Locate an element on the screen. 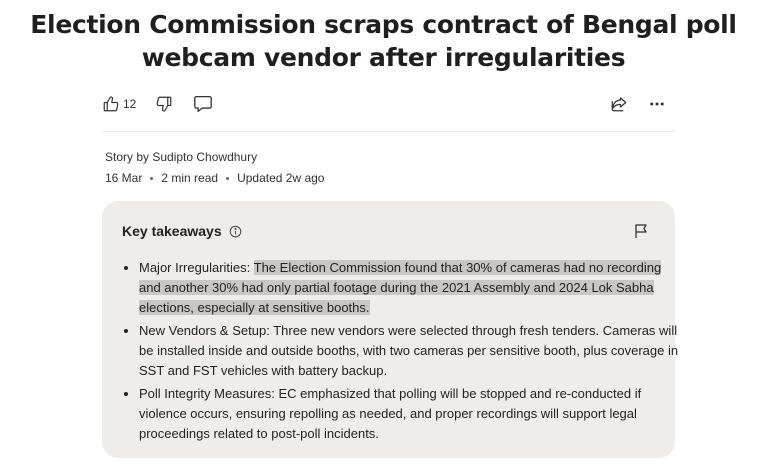  comment-icon is located at coordinates (203, 104).